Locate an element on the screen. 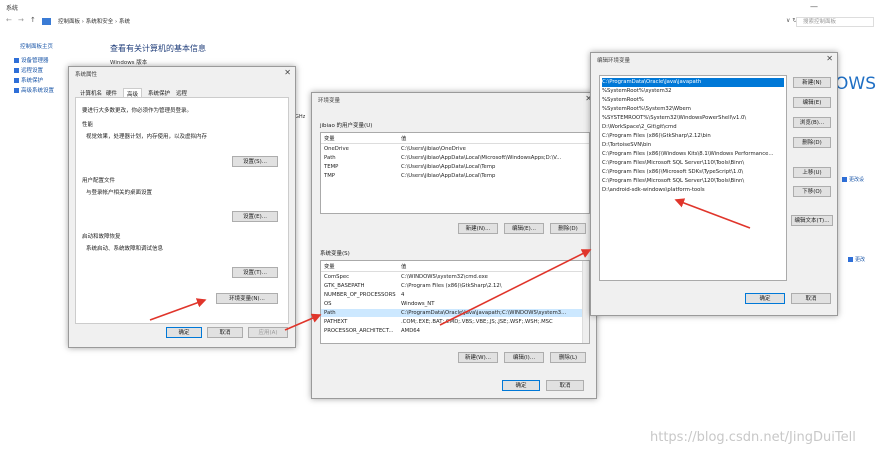 The width and height of the screenshot is (881, 459). watermark: https://blog.csdn.net/JingDuiTell is located at coordinates (753, 437).